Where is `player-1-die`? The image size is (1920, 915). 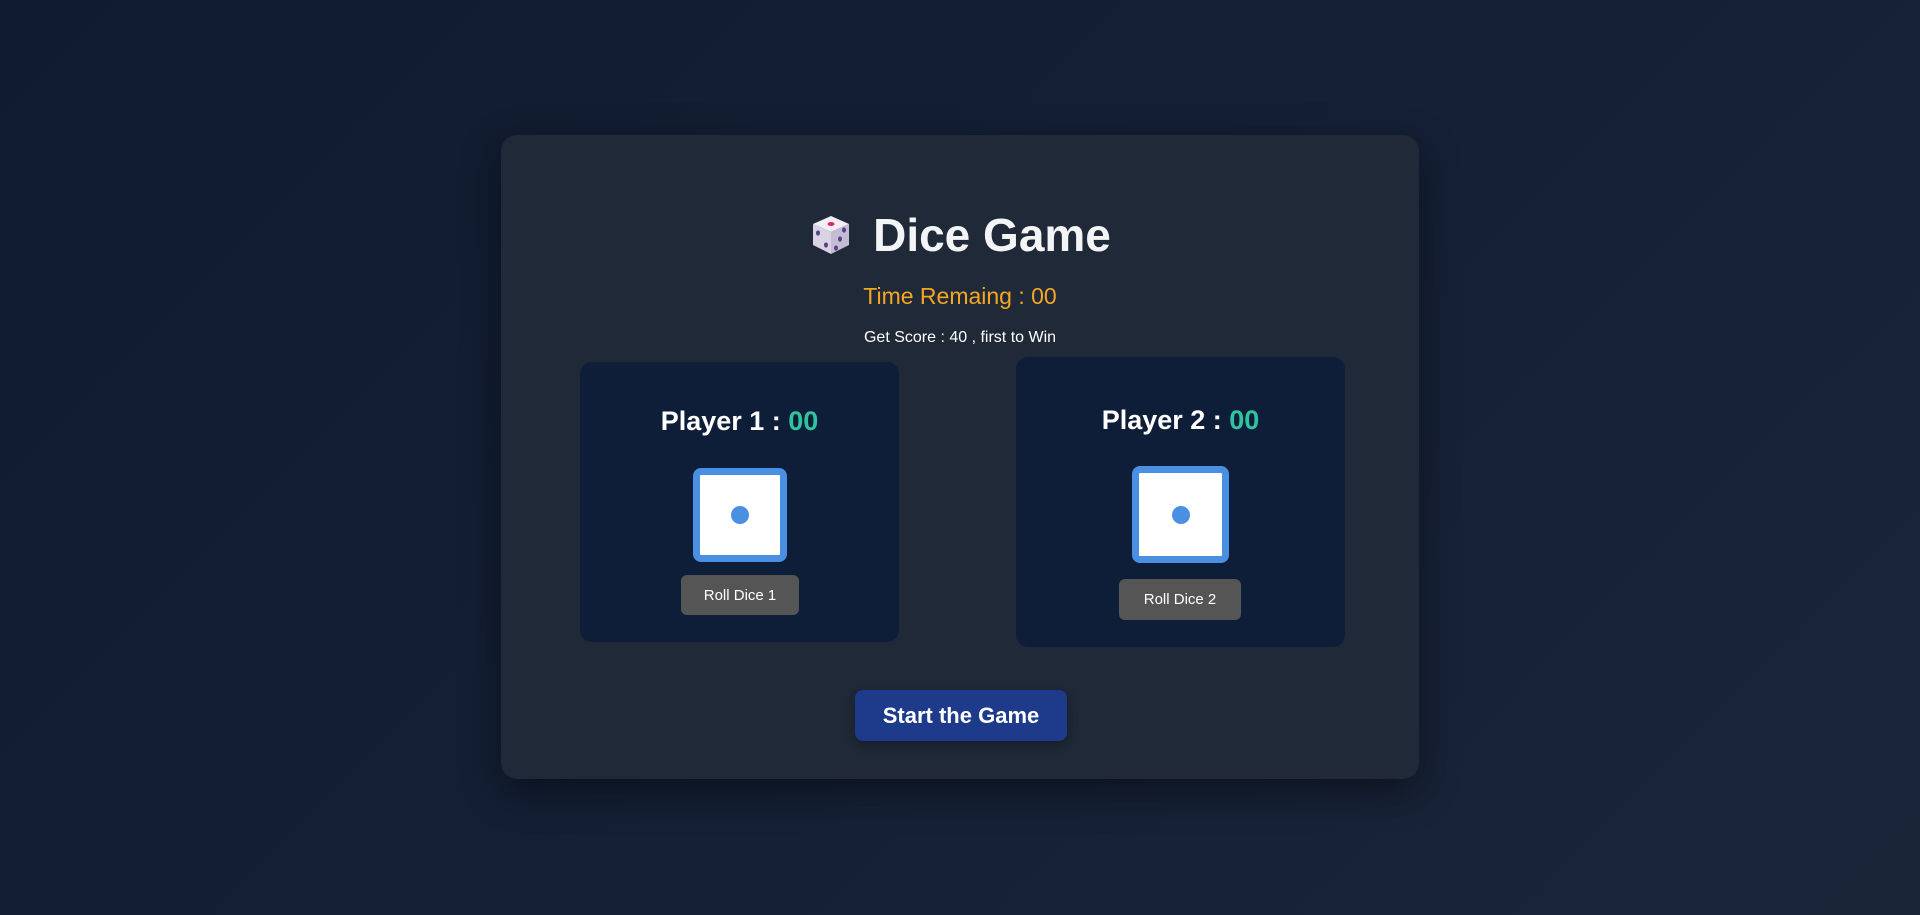 player-1-die is located at coordinates (740, 515).